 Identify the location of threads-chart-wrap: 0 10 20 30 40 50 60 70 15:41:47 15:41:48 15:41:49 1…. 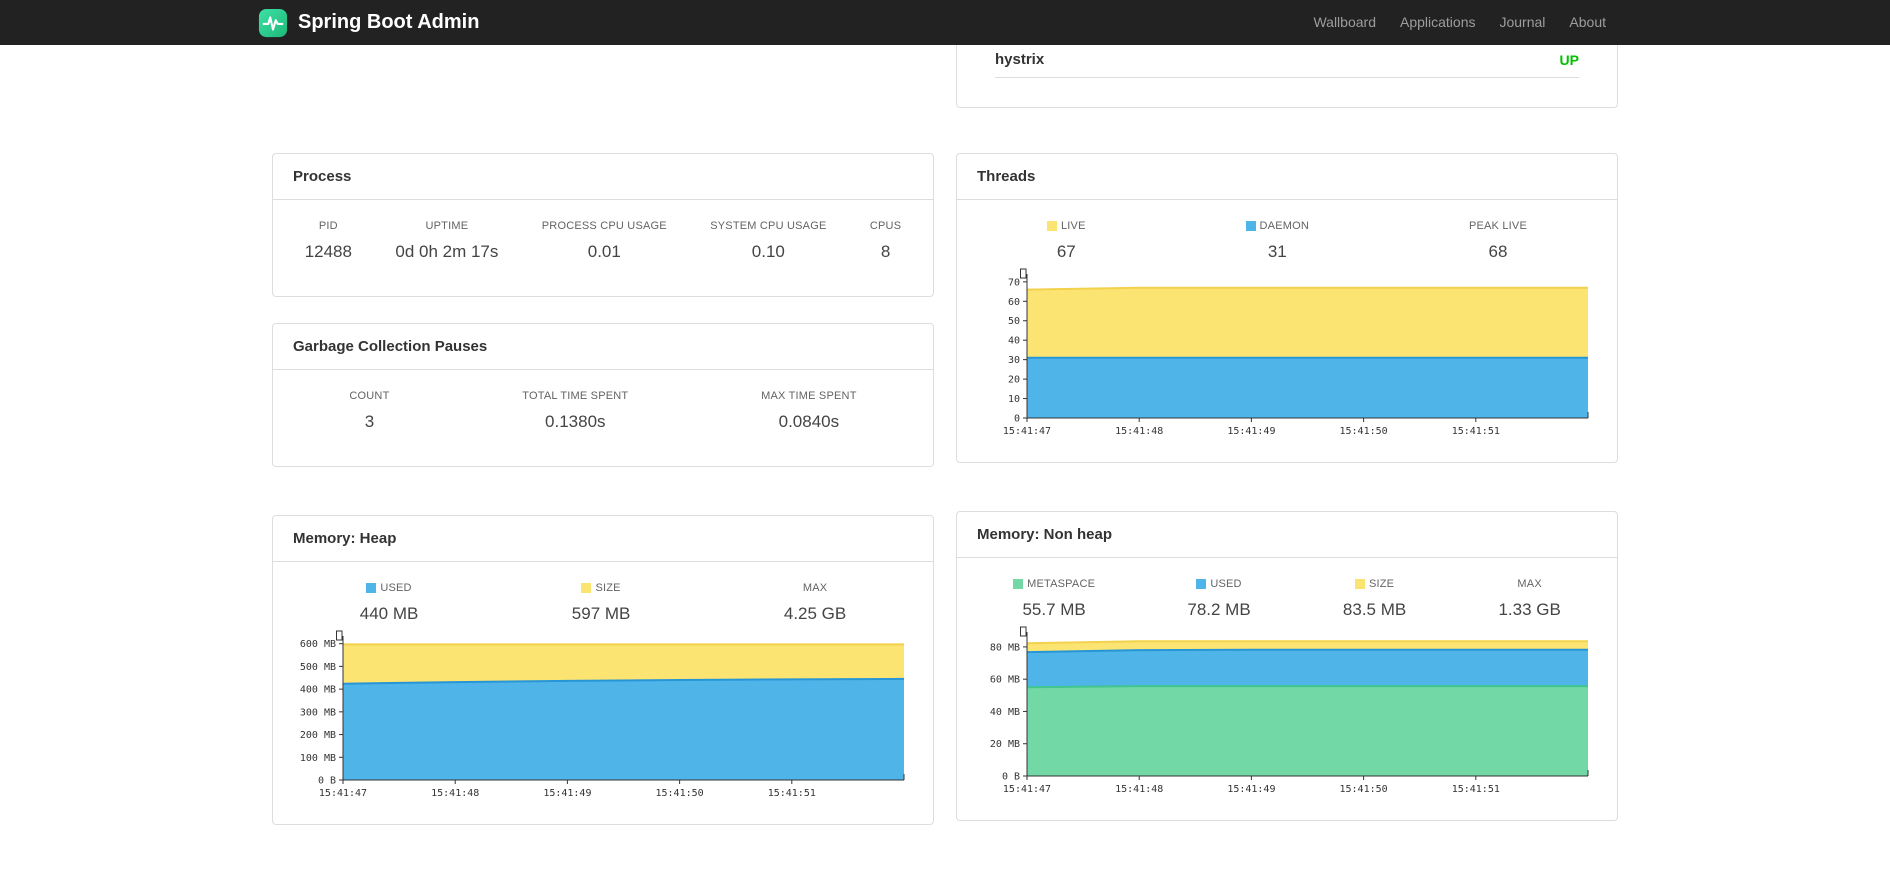
(1287, 365).